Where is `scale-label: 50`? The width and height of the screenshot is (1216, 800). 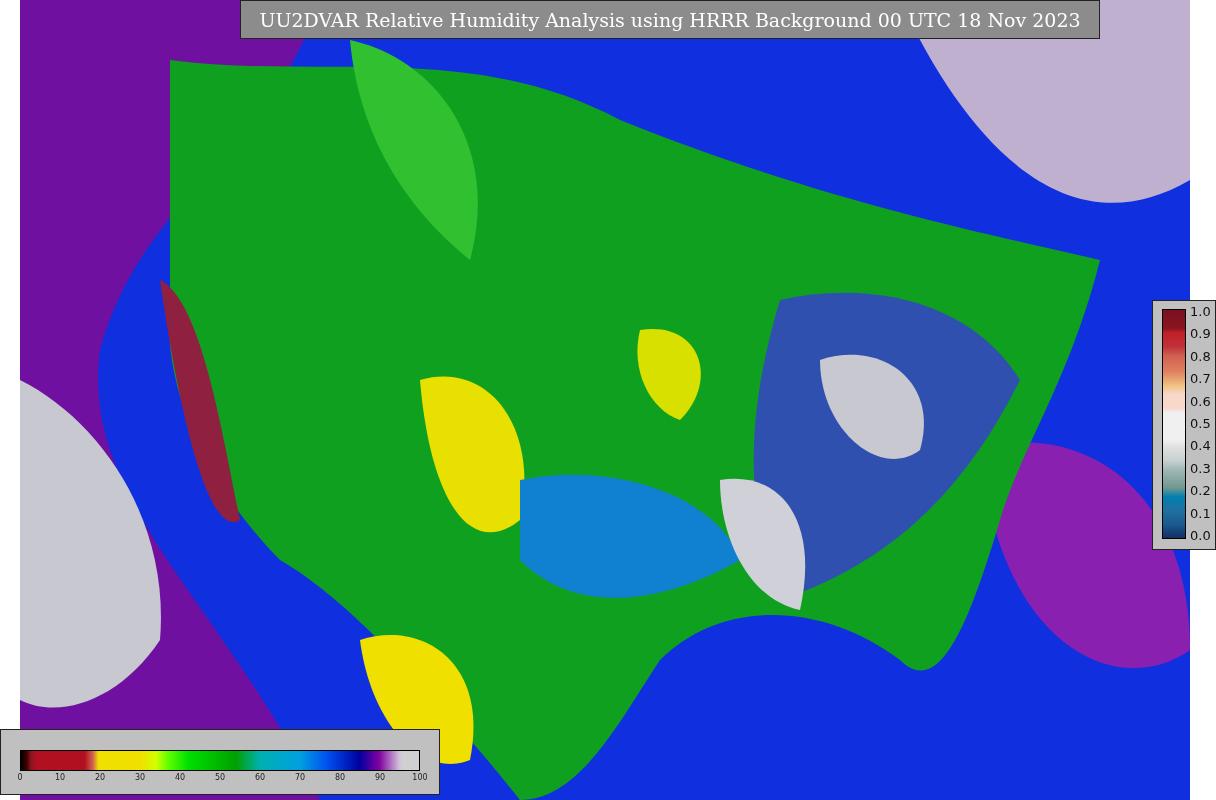
scale-label: 50 is located at coordinates (220, 777).